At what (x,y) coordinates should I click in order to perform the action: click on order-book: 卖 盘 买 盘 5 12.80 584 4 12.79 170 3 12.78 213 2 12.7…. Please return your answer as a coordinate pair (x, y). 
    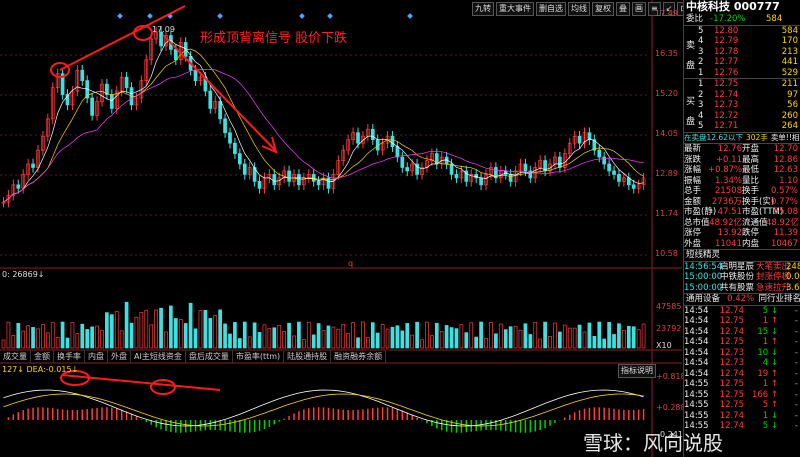
    Looking at the image, I should click on (742, 79).